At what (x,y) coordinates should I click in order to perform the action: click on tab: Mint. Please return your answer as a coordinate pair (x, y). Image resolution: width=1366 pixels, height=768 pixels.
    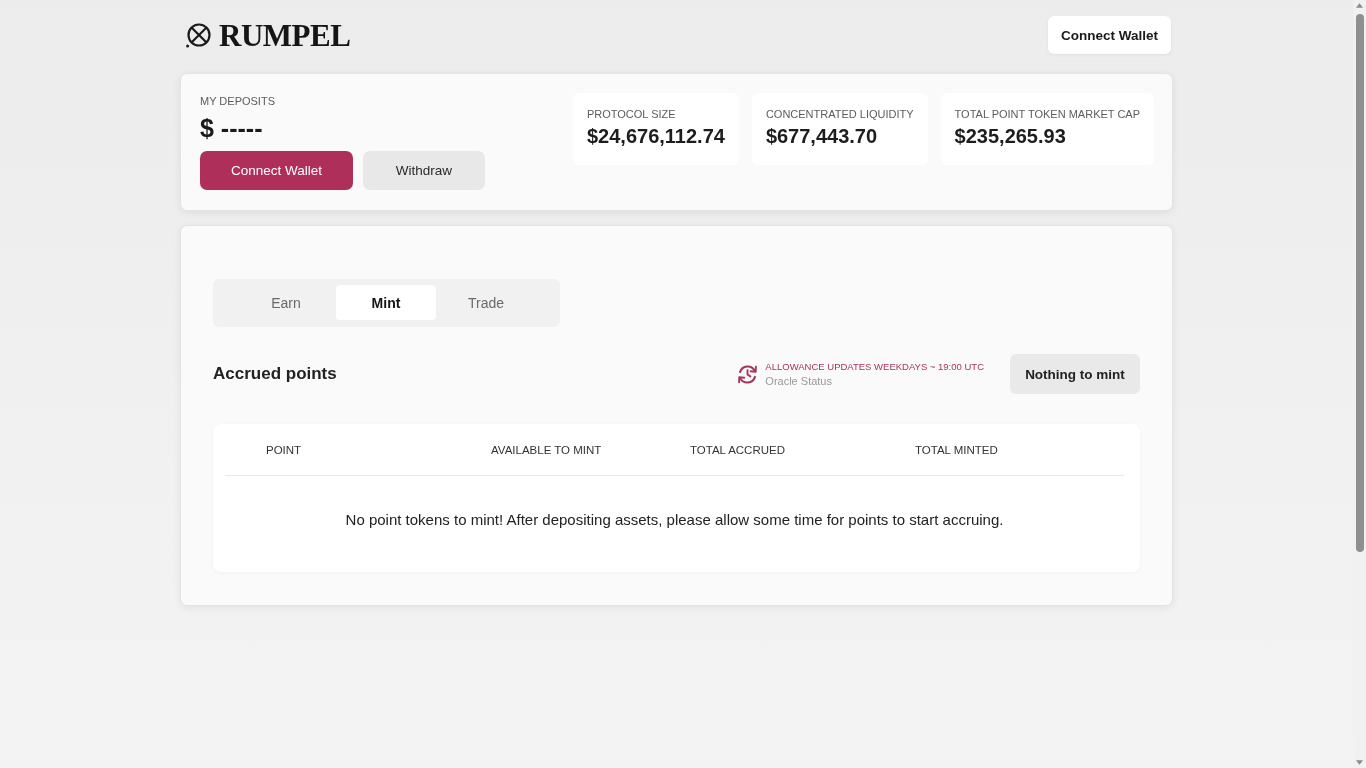
    Looking at the image, I should click on (386, 302).